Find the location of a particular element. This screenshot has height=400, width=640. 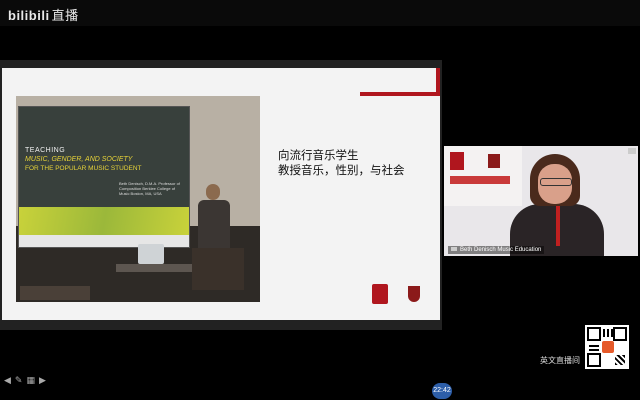

slide-controls: ◀ ✎ ▦ ▶ is located at coordinates (34, 380).